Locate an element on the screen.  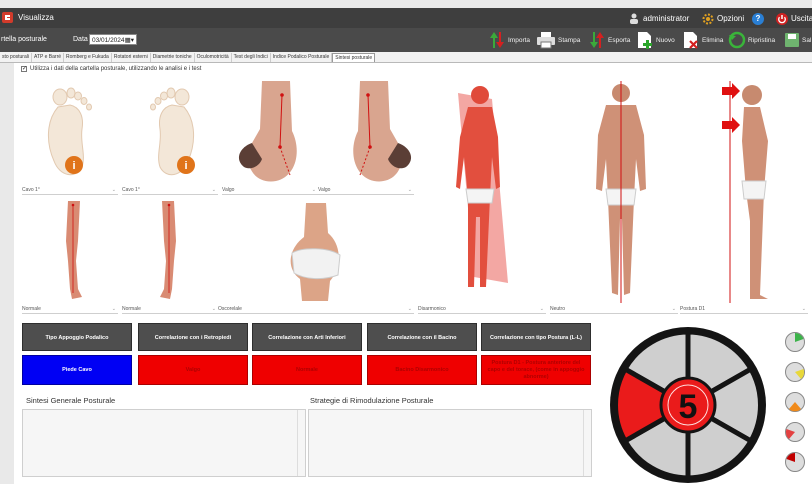
date-value: 03/01/2024 is located at coordinates (108, 40).